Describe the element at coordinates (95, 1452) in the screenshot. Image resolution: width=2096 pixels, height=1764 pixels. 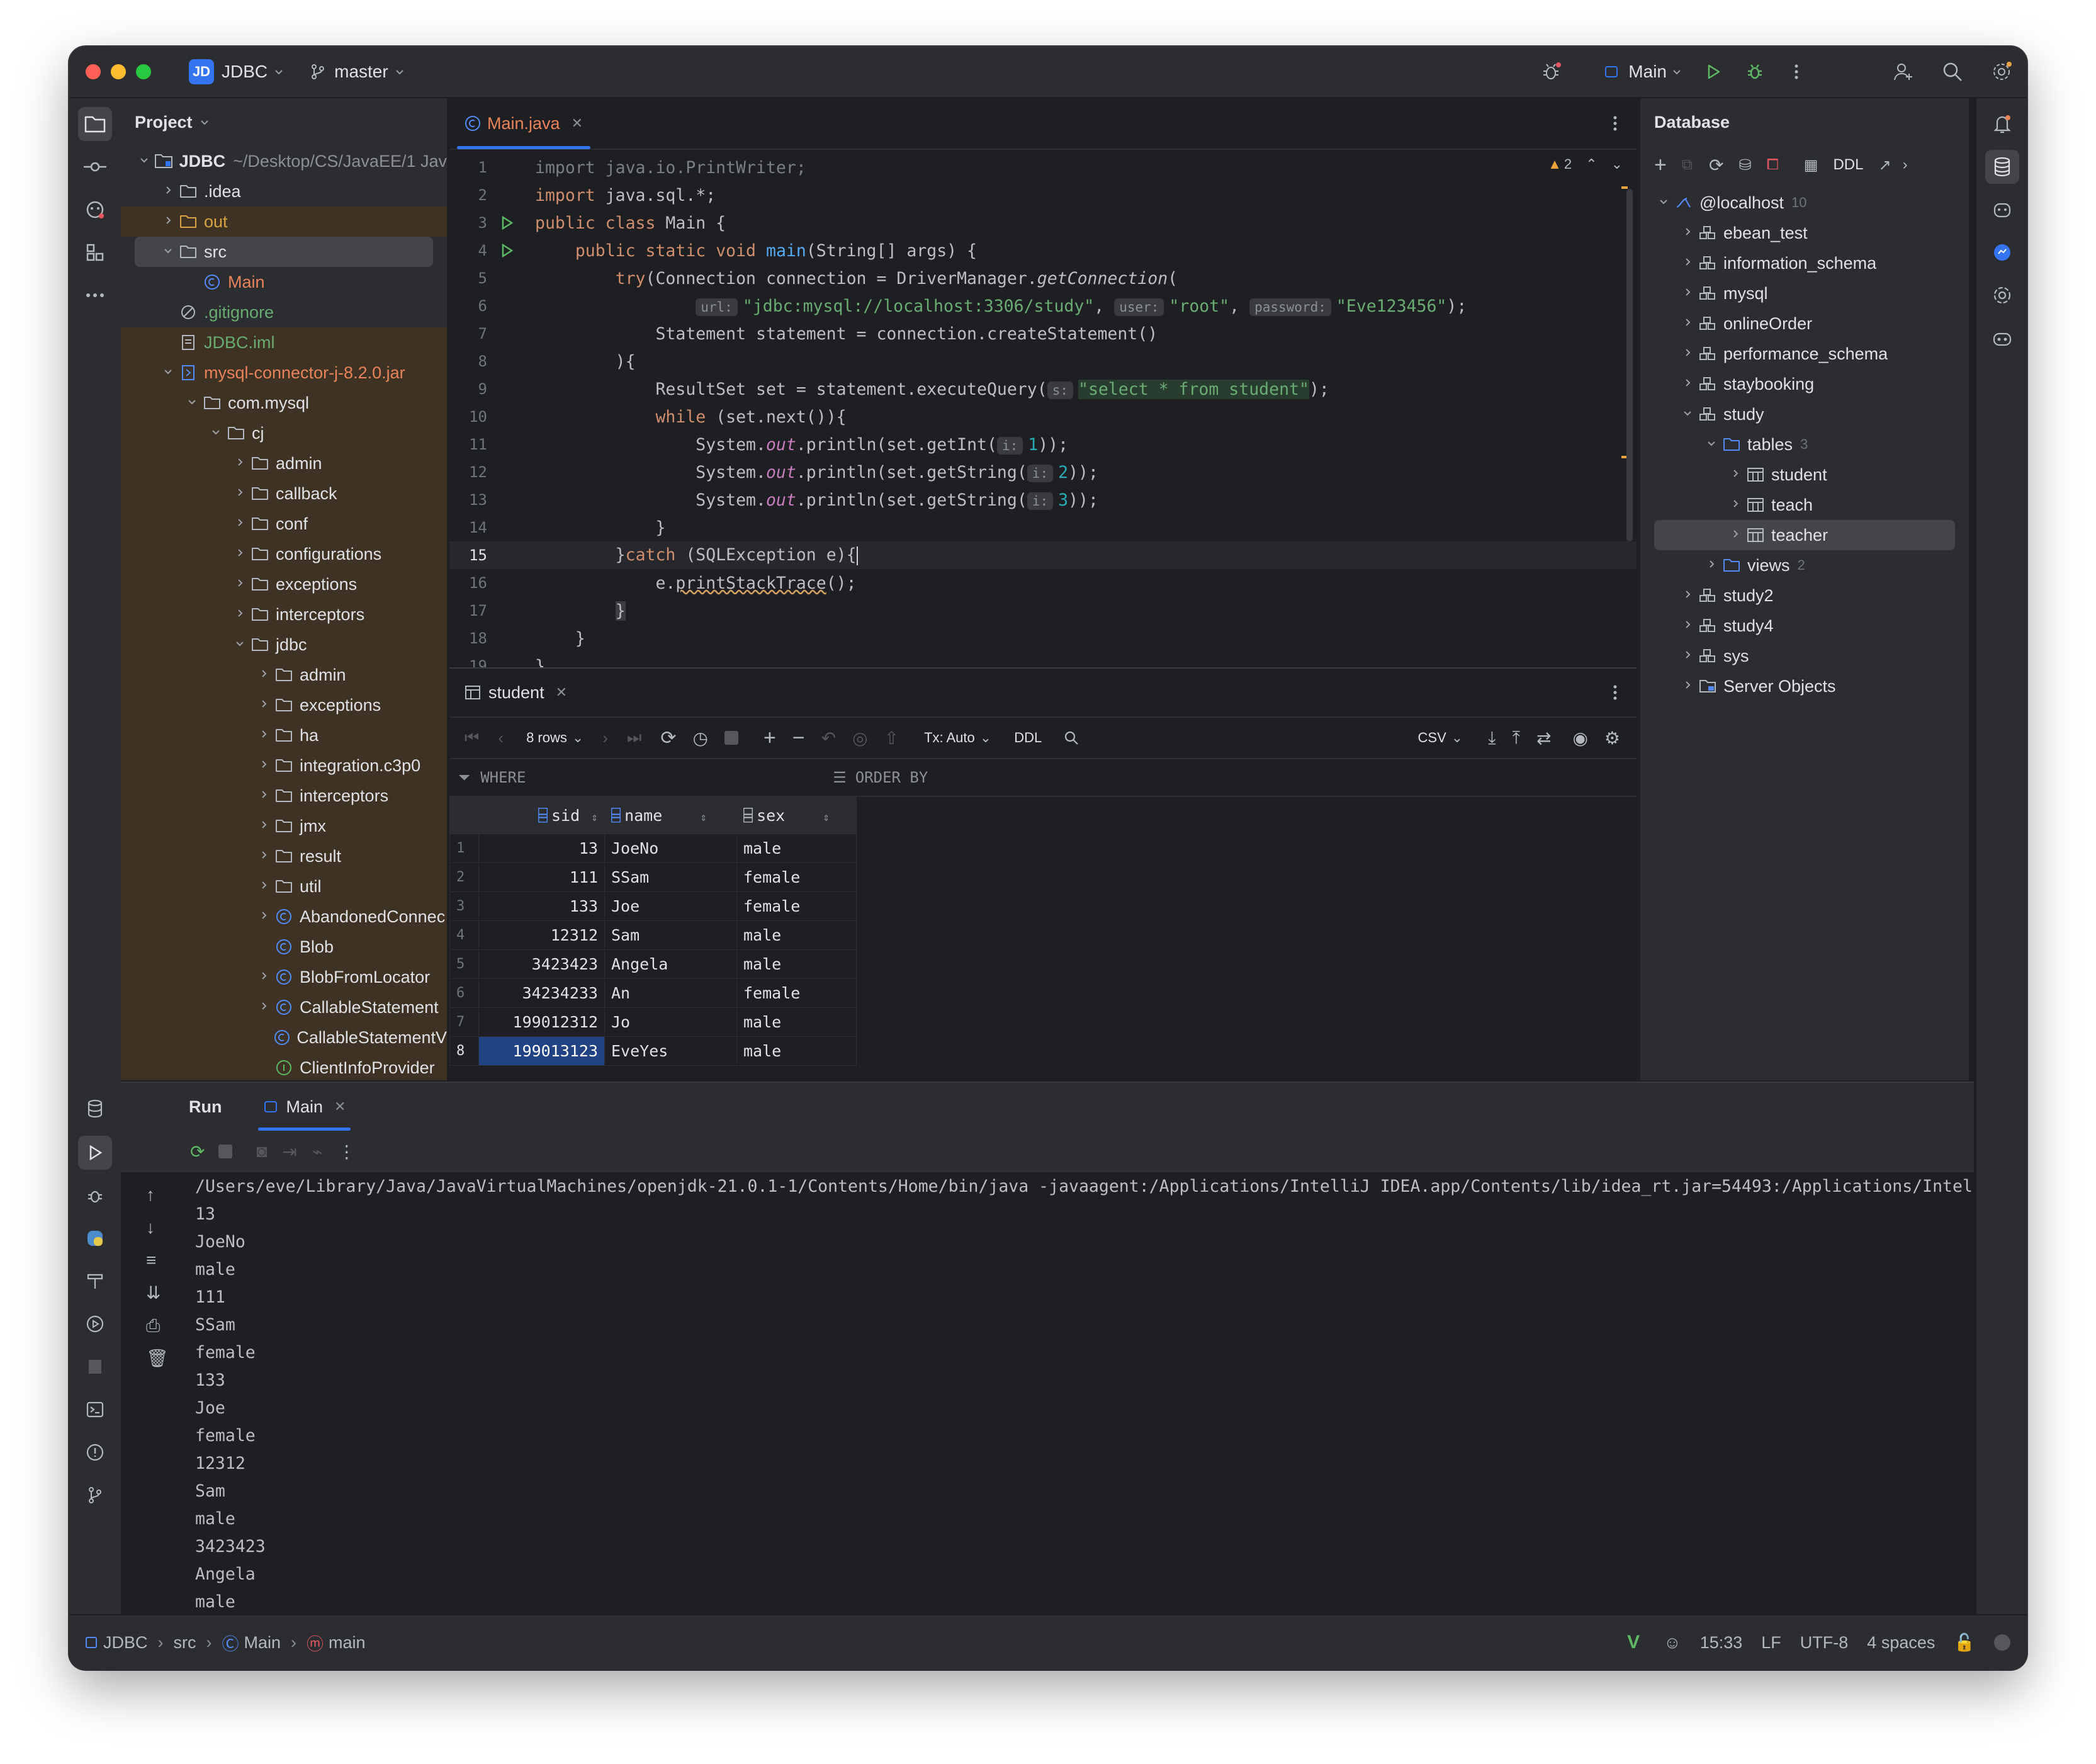
I see `problems-tool-button` at that location.